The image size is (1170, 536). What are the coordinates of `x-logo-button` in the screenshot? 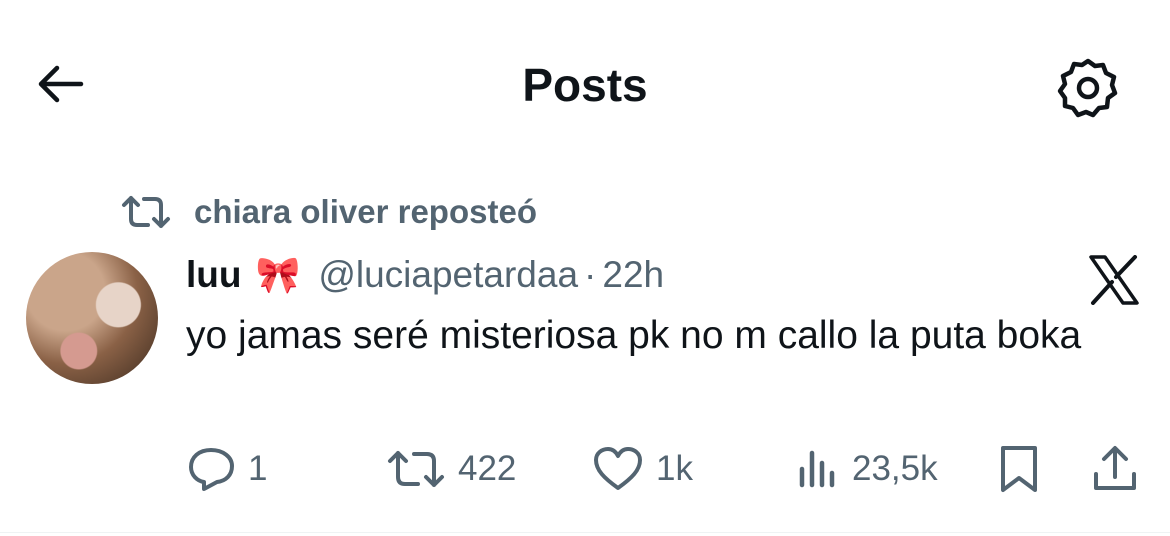 It's located at (1114, 280).